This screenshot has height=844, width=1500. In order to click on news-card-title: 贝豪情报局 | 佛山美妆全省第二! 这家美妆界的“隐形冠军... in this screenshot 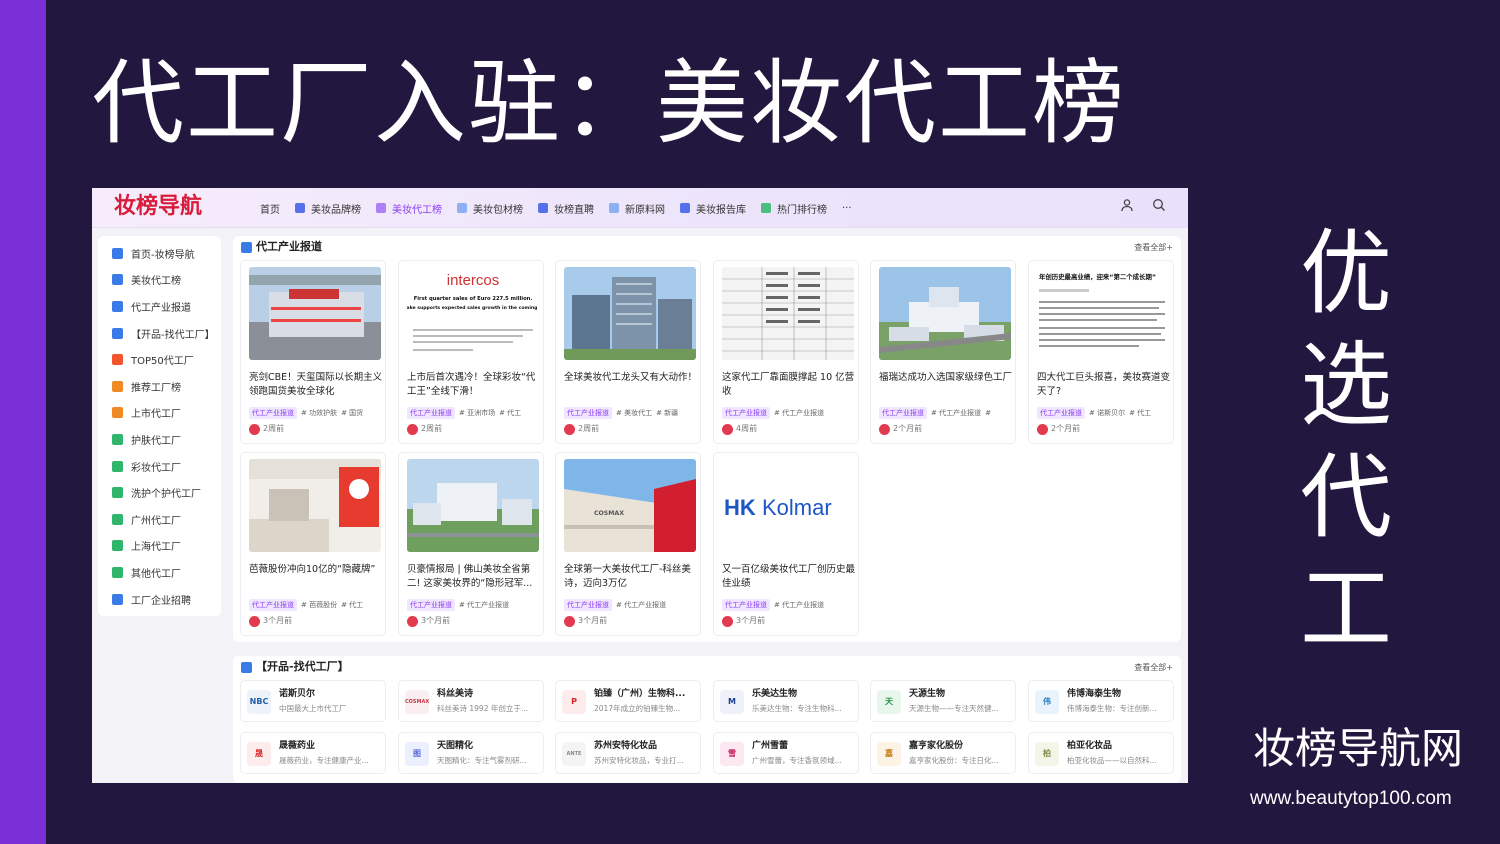, I will do `click(474, 577)`.